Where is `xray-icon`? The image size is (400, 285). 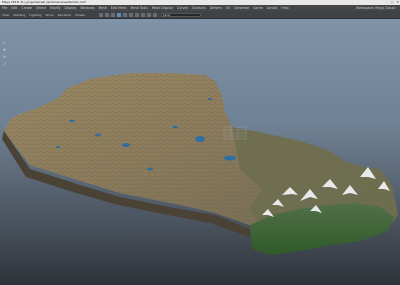 xray-icon is located at coordinates (148, 14).